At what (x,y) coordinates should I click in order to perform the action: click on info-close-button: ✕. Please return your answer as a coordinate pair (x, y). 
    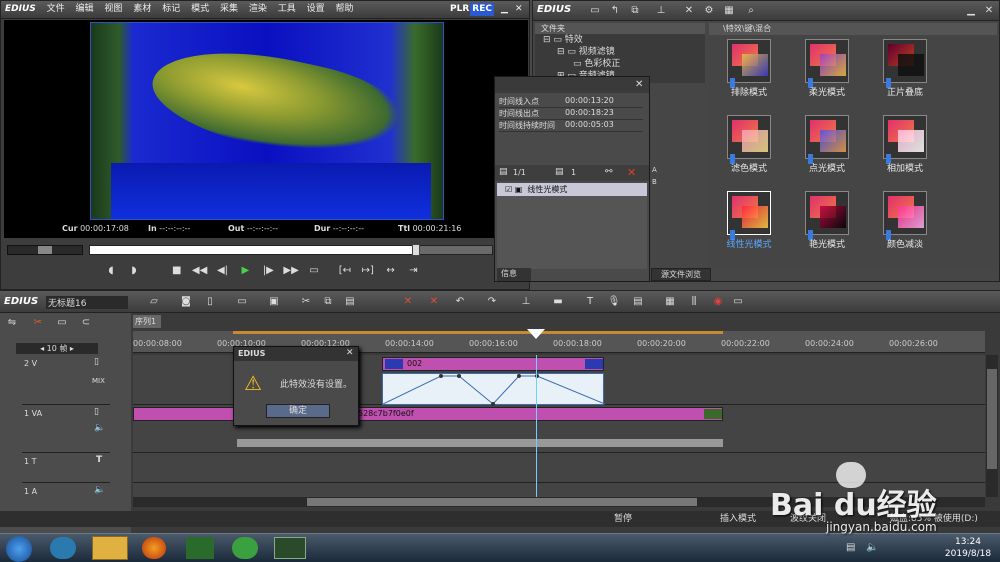
    Looking at the image, I should click on (639, 84).